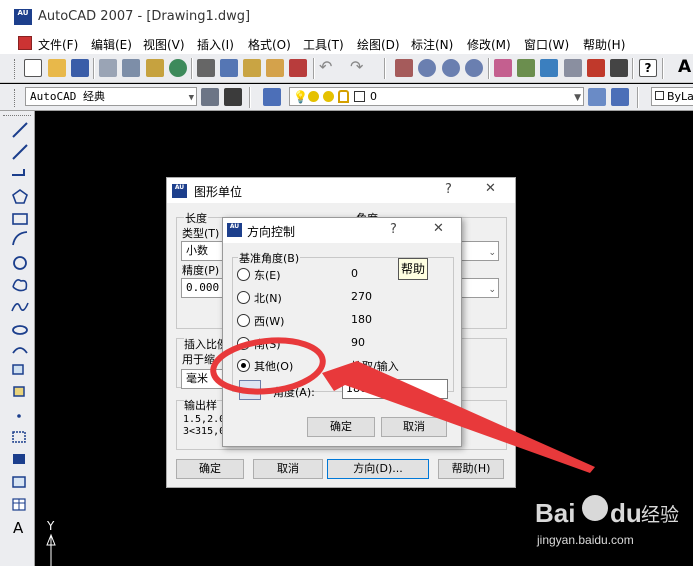 This screenshot has width=693, height=566. I want to click on pick-angle-icon, so click(250, 390).